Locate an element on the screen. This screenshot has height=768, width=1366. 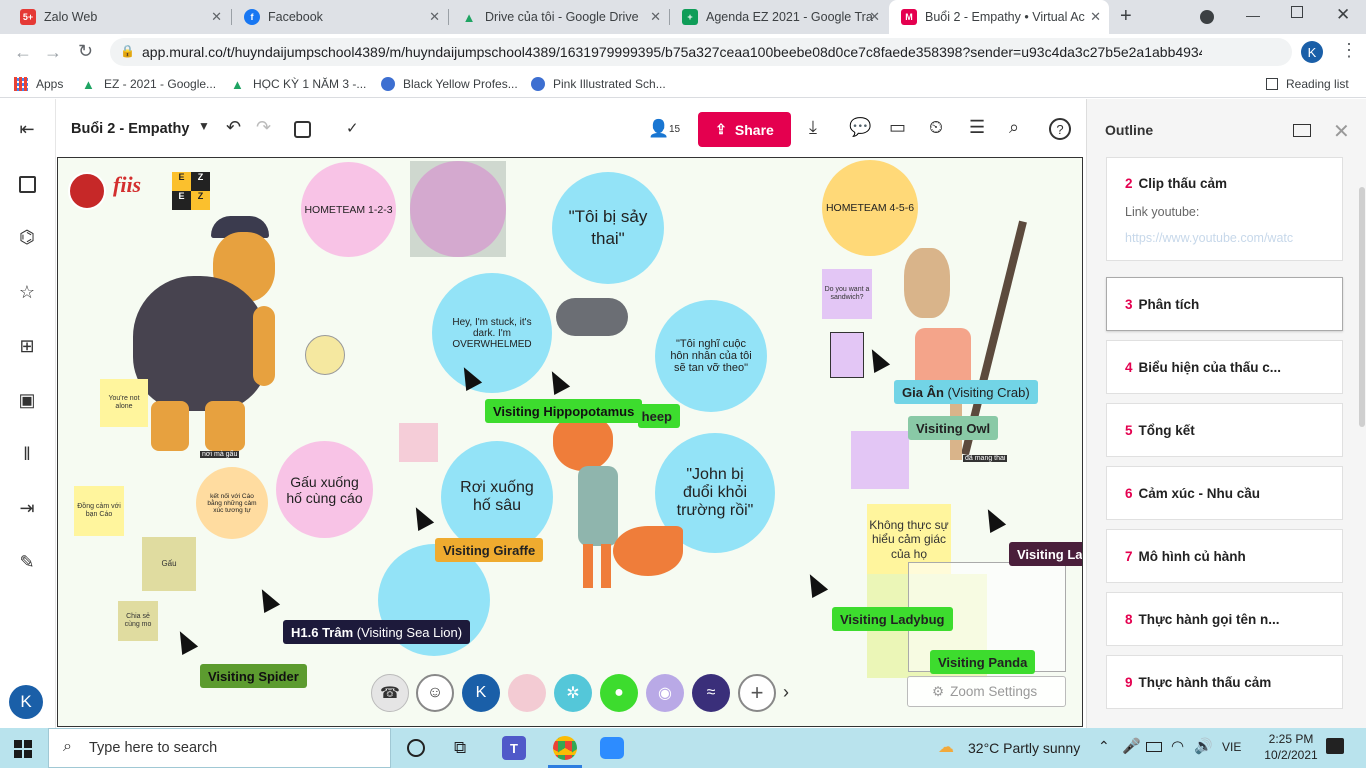
crab-icon: ✲ is located at coordinates (573, 693).